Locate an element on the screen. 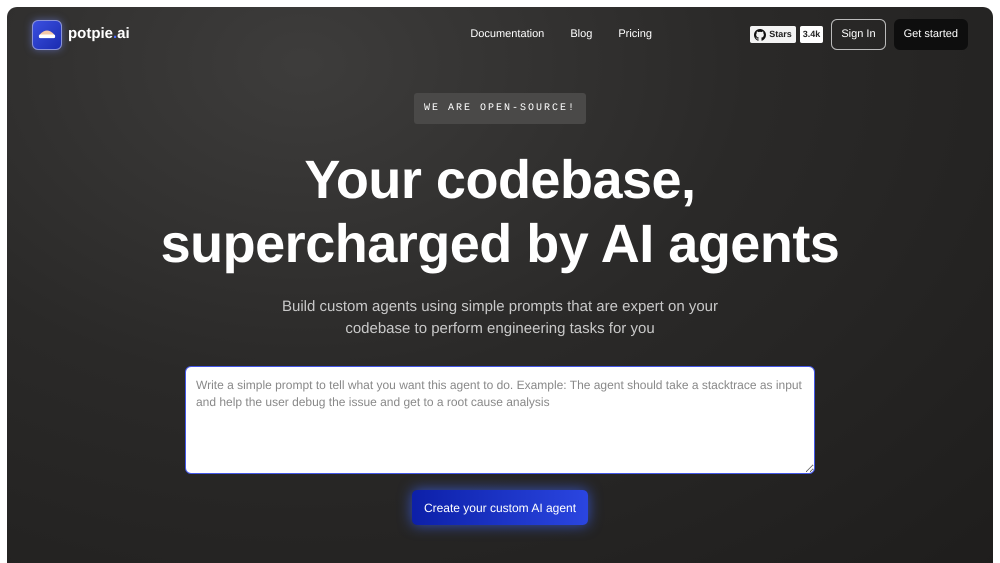 This screenshot has width=1000, height=563. github-stars-button: Stars is located at coordinates (773, 35).